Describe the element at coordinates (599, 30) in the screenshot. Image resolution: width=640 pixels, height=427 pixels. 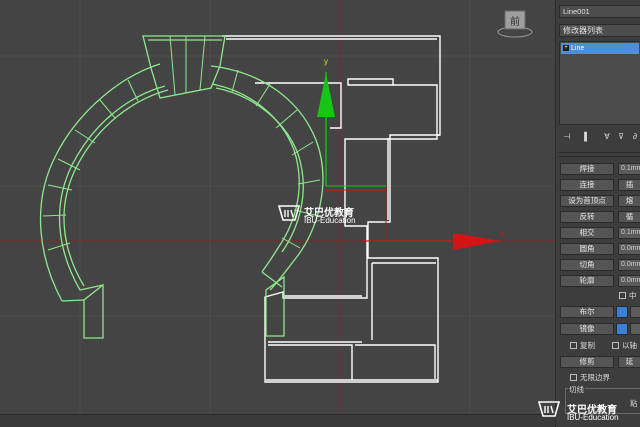
I see `modifier-list-dropdown: 修改器列表` at that location.